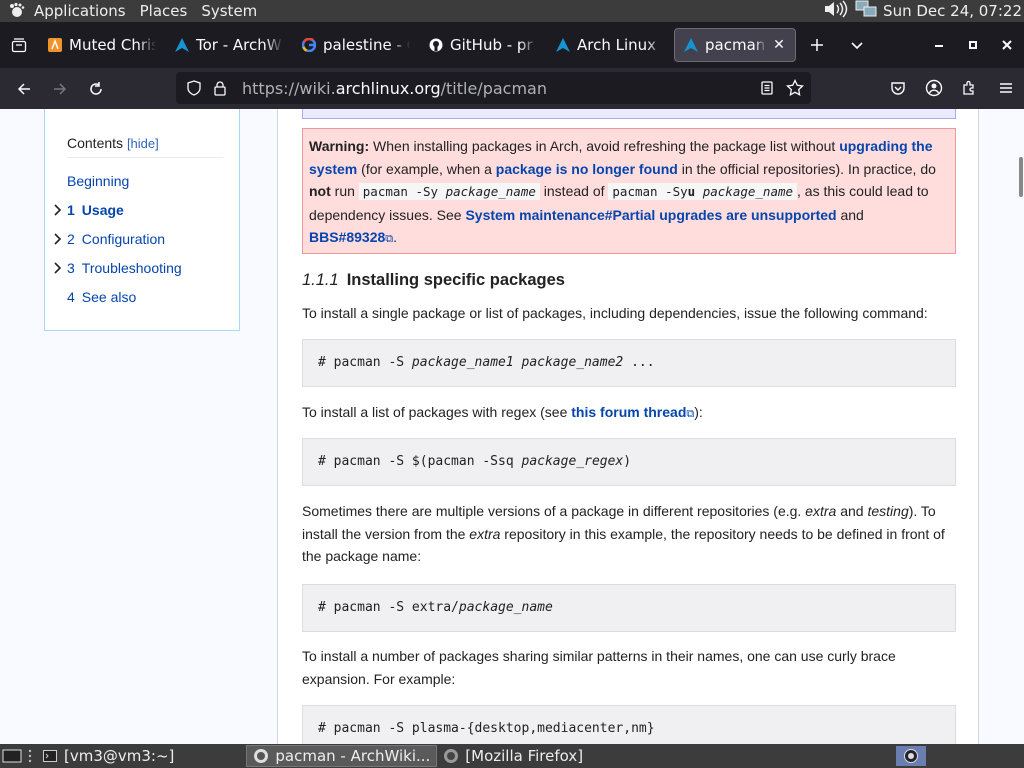 Image resolution: width=1024 pixels, height=768 pixels. I want to click on section-number: 1.1.1, so click(320, 280).